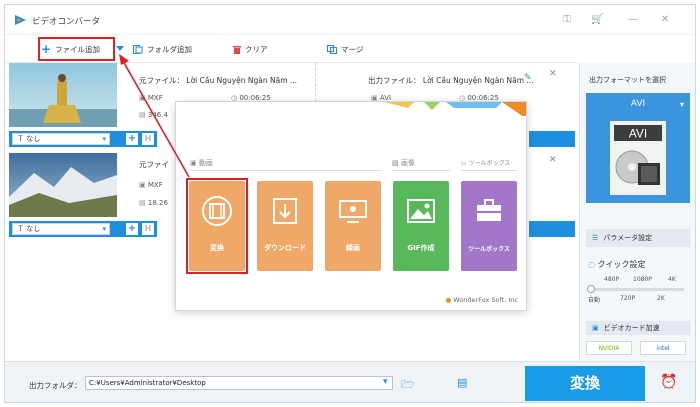  I want to click on nvidia-toggle: NVIDIA, so click(609, 348).